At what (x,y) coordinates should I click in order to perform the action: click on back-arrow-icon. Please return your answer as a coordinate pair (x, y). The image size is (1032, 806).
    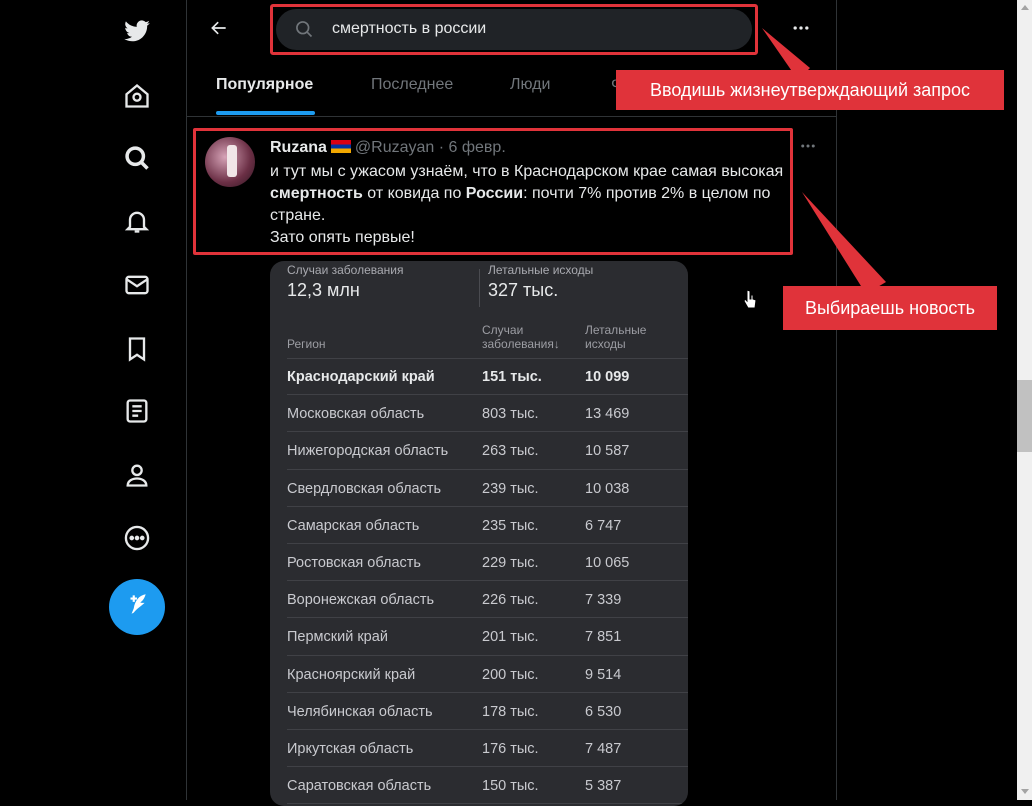
    Looking at the image, I should click on (219, 28).